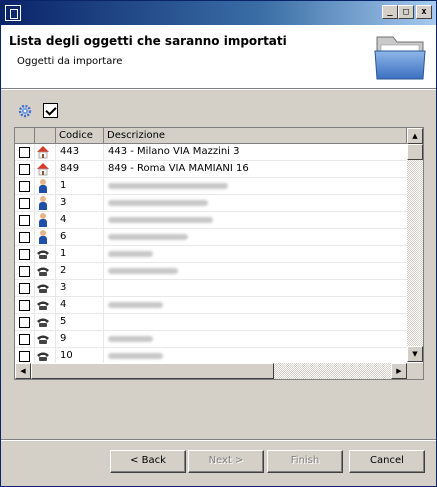  What do you see at coordinates (63, 270) in the screenshot?
I see `row-code: 2` at bounding box center [63, 270].